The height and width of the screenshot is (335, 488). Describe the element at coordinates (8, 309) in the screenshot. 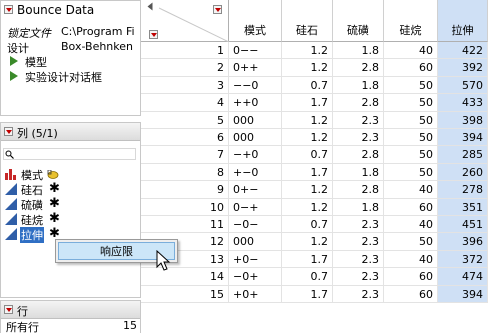

I see `rows-red-triangle-icon` at that location.